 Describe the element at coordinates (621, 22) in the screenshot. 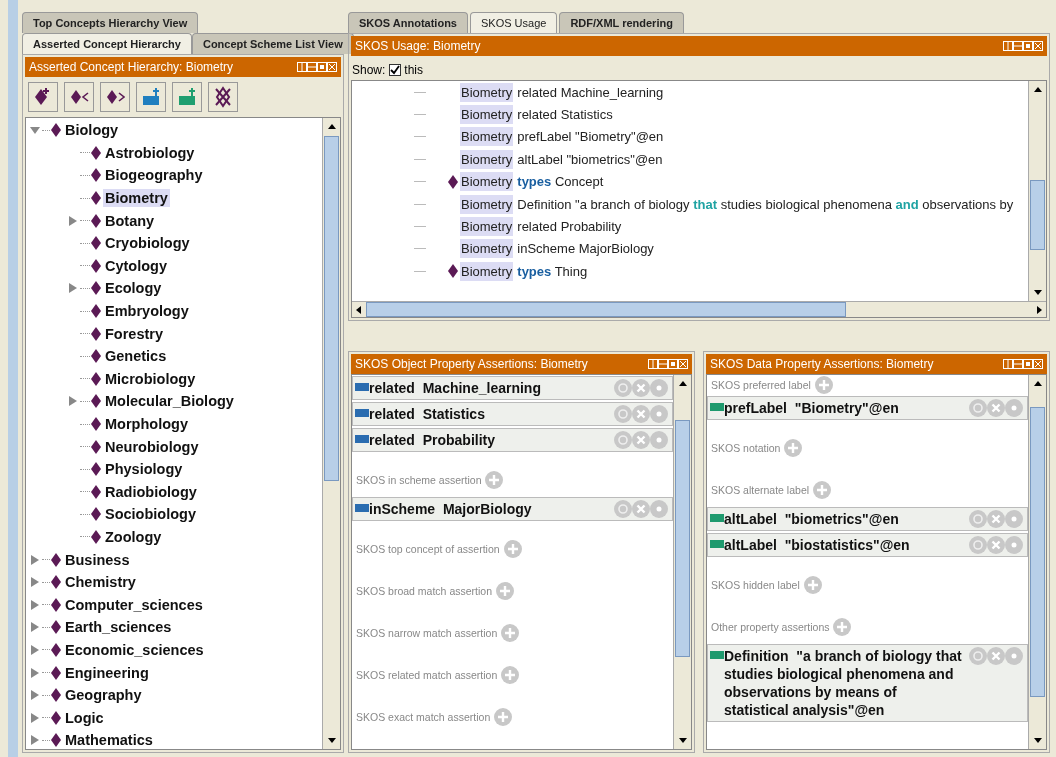

I see `tab: RDF/XML rendering` at that location.